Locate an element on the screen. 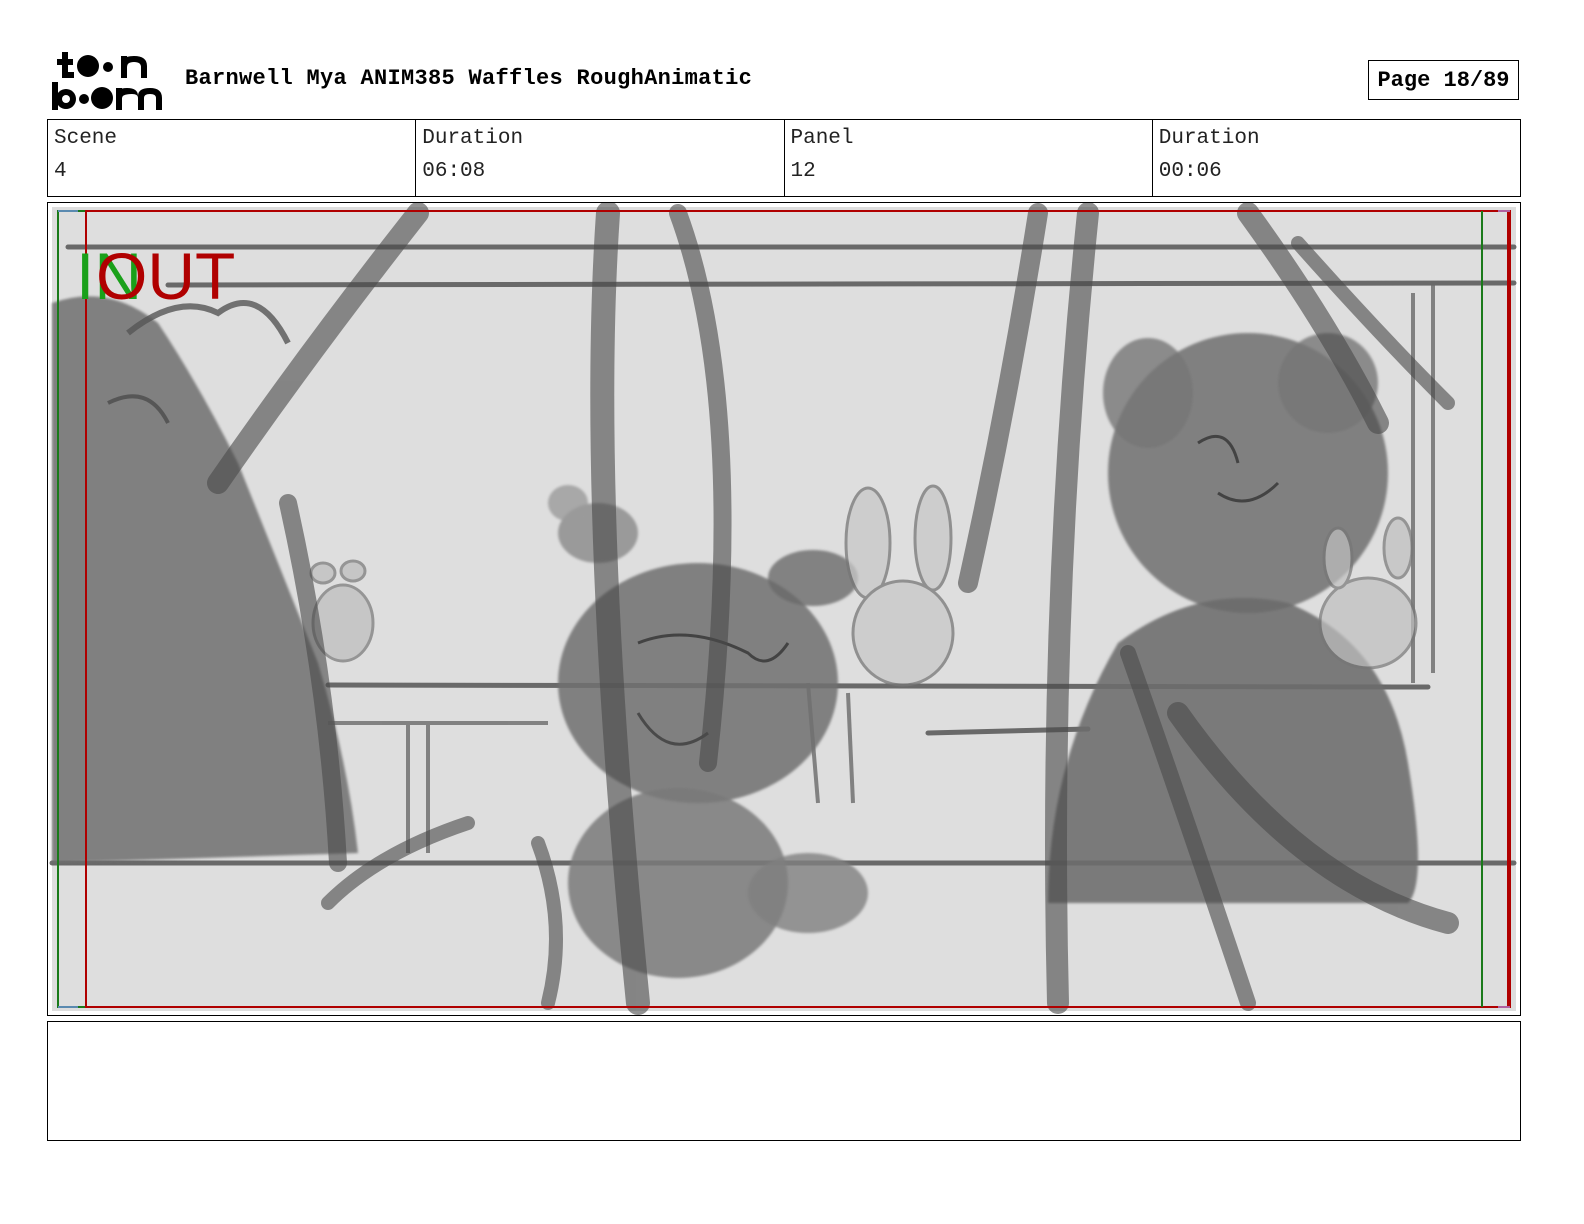  scene-cell: Scene 4 is located at coordinates (232, 158).